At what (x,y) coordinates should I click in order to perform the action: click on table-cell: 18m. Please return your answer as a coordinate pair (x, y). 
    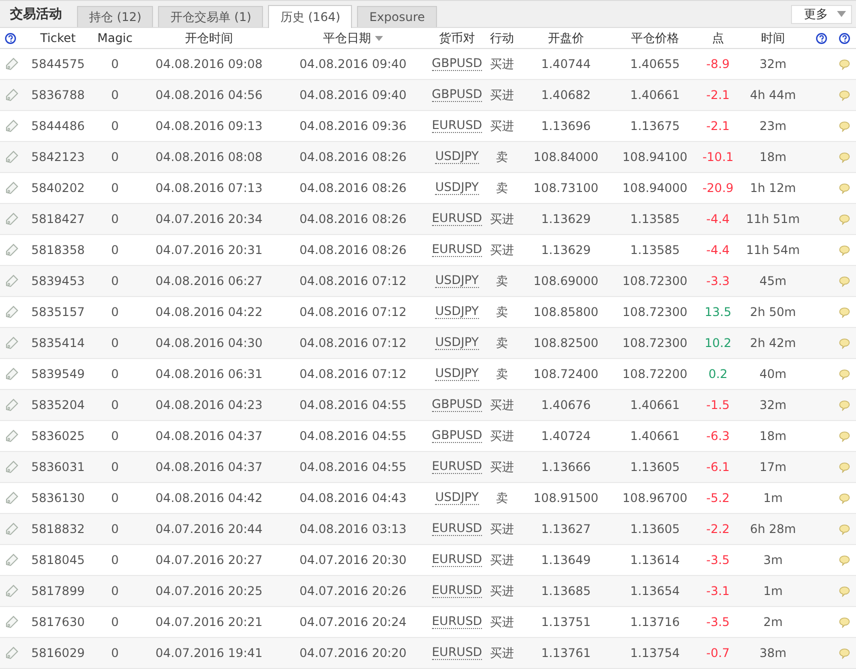
    Looking at the image, I should click on (773, 436).